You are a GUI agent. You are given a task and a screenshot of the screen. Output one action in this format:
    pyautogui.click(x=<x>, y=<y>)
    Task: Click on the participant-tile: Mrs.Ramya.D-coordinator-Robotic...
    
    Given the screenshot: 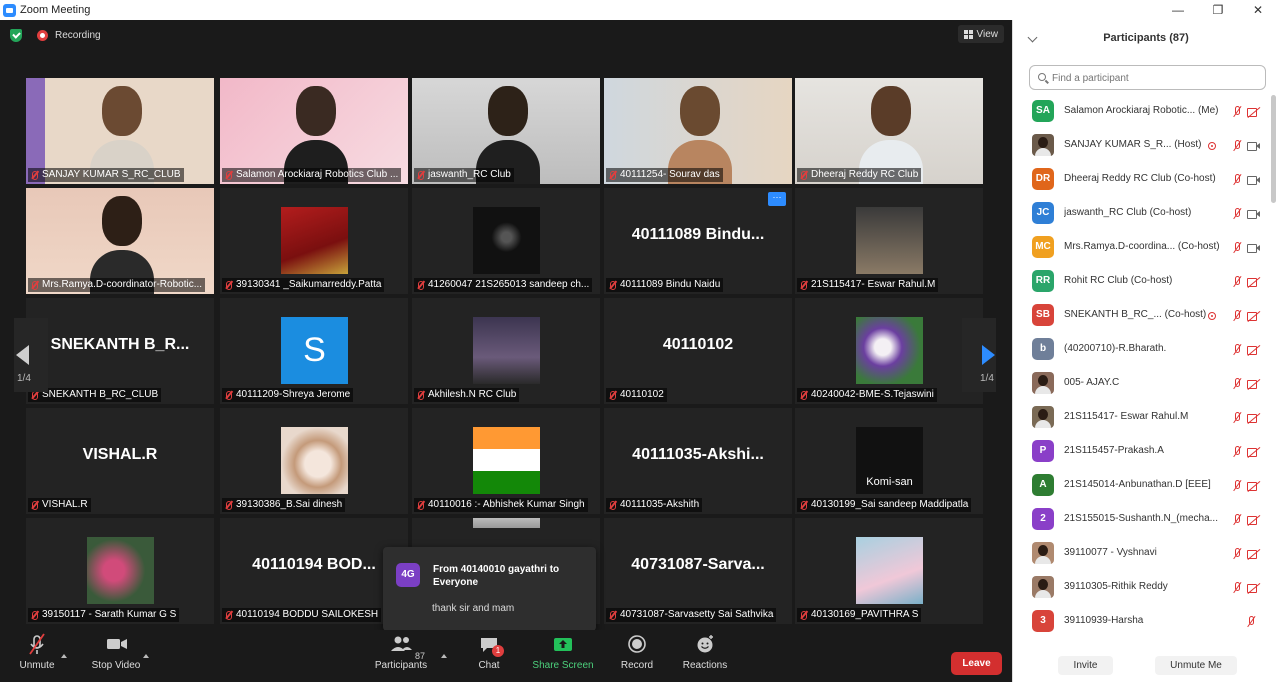 What is the action you would take?
    pyautogui.click(x=120, y=241)
    